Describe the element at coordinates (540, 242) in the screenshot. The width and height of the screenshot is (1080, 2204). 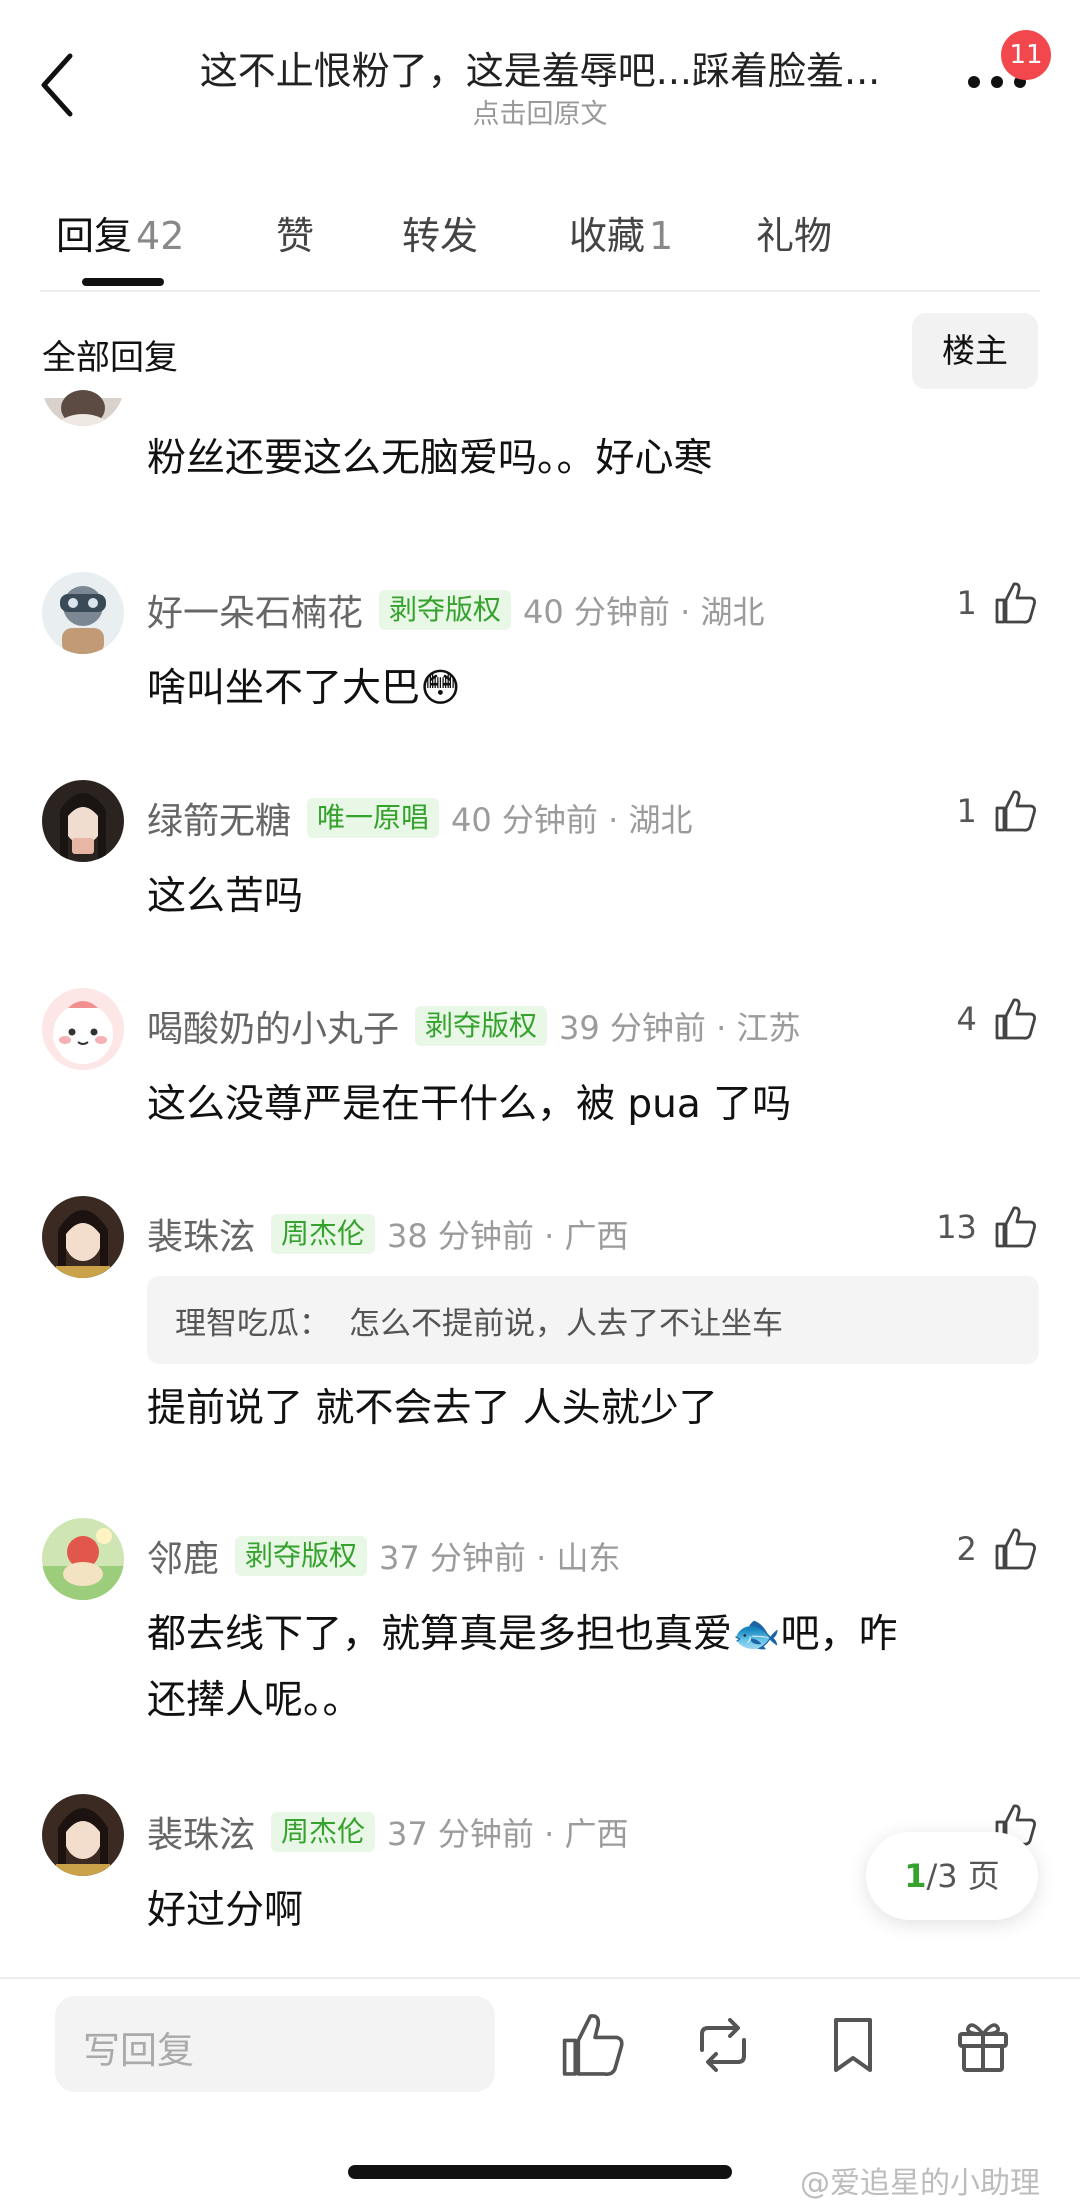
I see `tab-bar: 回复 42 赞 转发 收藏 1 礼物` at that location.